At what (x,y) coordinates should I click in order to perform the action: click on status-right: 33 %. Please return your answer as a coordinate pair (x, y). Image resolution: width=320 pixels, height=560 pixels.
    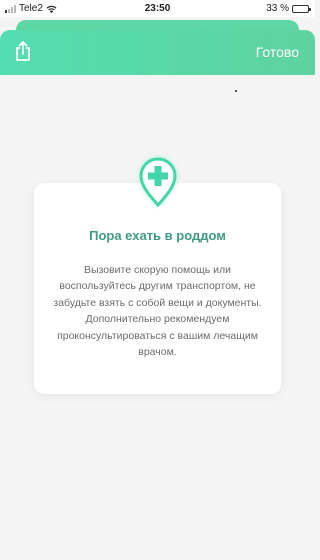
    Looking at the image, I should click on (288, 8).